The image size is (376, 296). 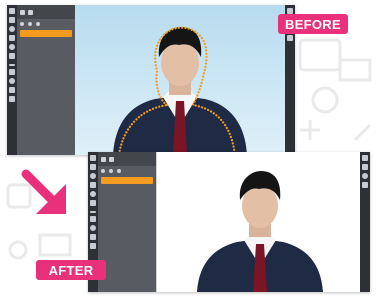 What do you see at coordinates (365, 167) in the screenshot?
I see `redo-icon` at bounding box center [365, 167].